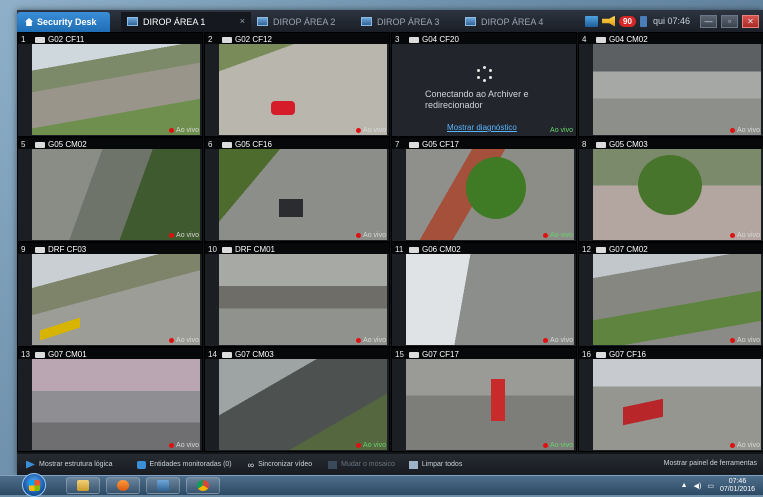 This screenshot has width=763, height=497. Describe the element at coordinates (628, 39) in the screenshot. I see `camera-name: G04 CM02` at that location.